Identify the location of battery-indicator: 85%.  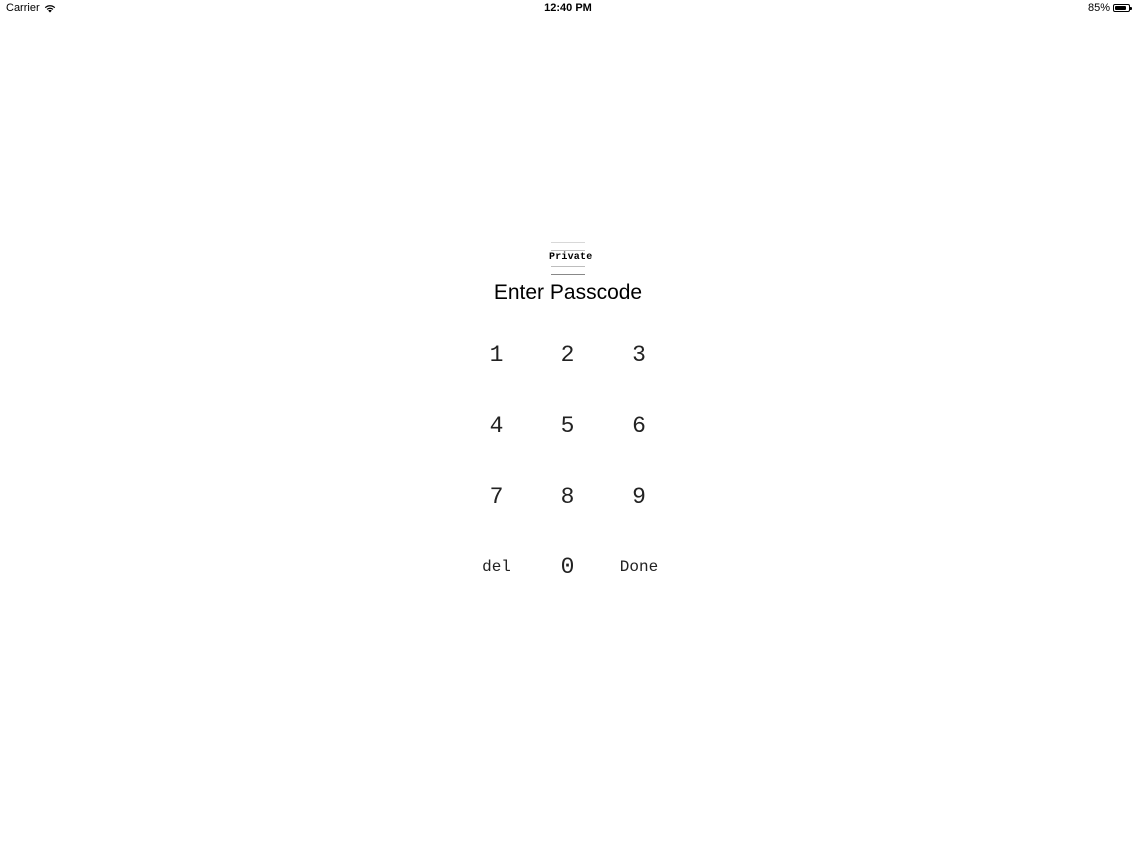
(1109, 8).